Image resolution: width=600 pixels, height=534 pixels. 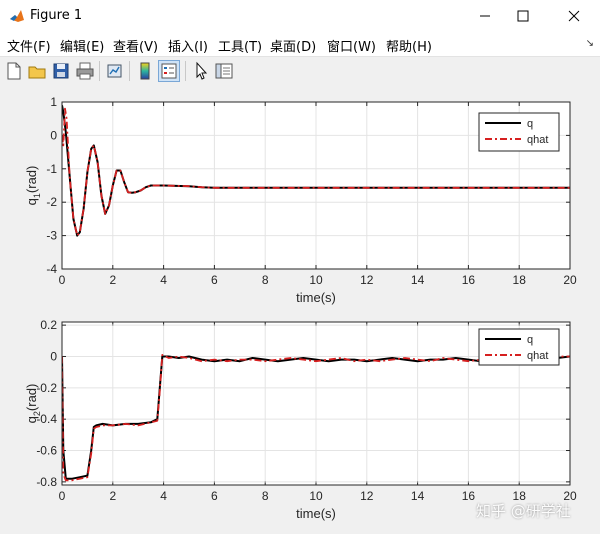 I want to click on toolbar, so click(x=300, y=71).